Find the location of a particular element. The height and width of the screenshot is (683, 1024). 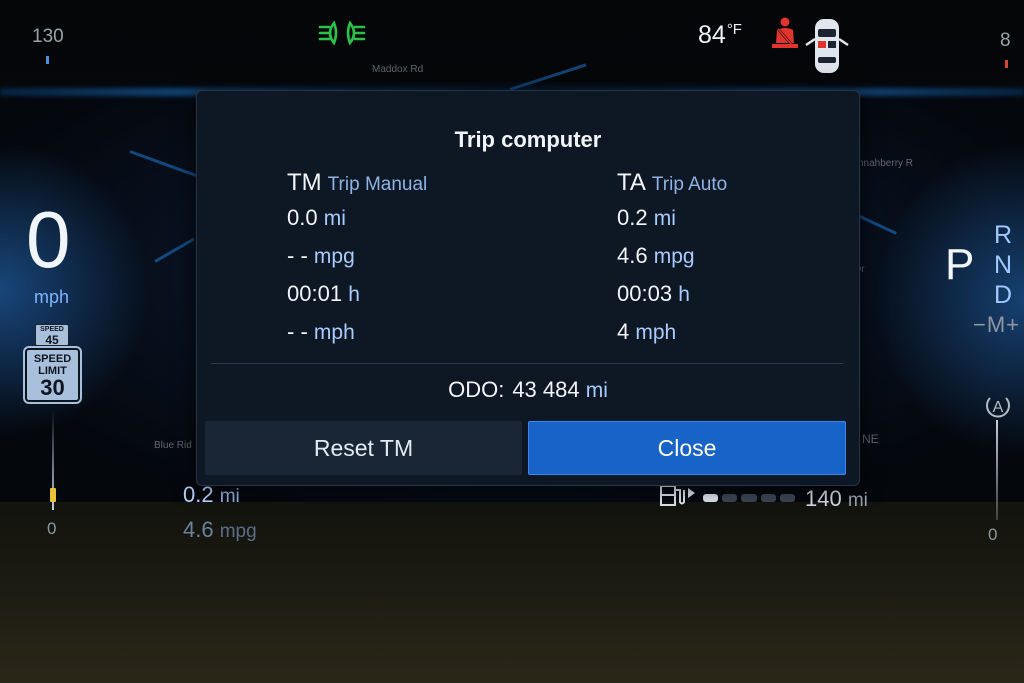

trip-auto-avg-speed-value: 4 is located at coordinates (623, 331).